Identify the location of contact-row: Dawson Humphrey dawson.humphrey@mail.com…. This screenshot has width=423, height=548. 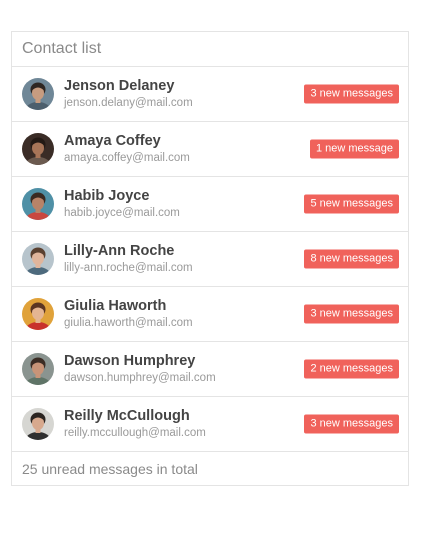
(210, 369).